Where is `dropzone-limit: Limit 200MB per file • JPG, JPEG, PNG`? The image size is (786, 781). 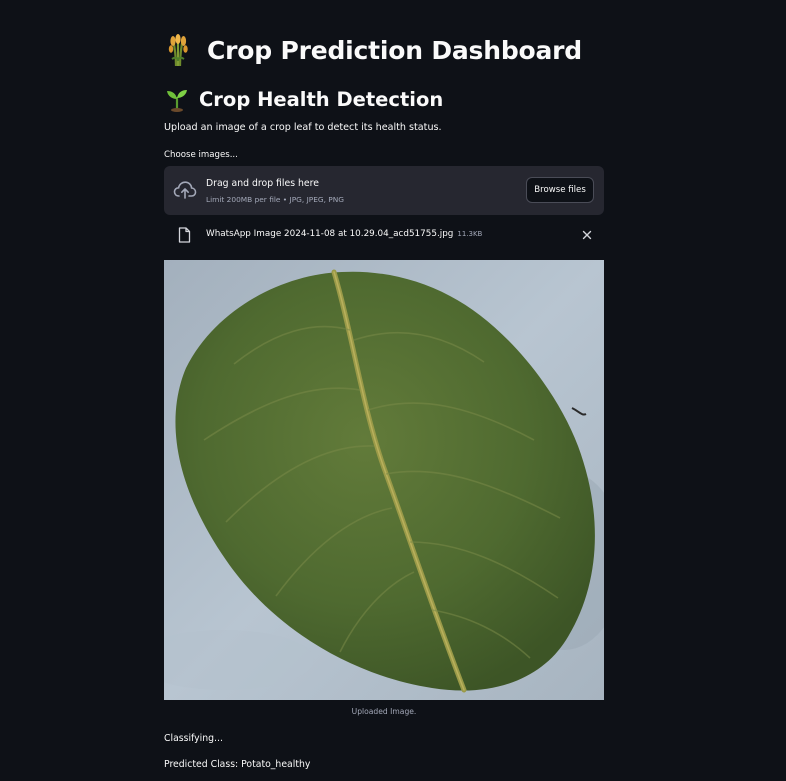 dropzone-limit: Limit 200MB per file • JPG, JPEG, PNG is located at coordinates (275, 199).